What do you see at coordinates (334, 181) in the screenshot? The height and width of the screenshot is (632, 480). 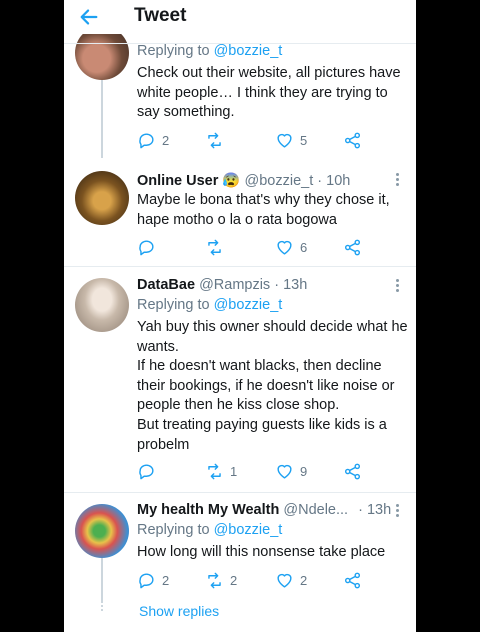 I see `timestamp: · 10h` at bounding box center [334, 181].